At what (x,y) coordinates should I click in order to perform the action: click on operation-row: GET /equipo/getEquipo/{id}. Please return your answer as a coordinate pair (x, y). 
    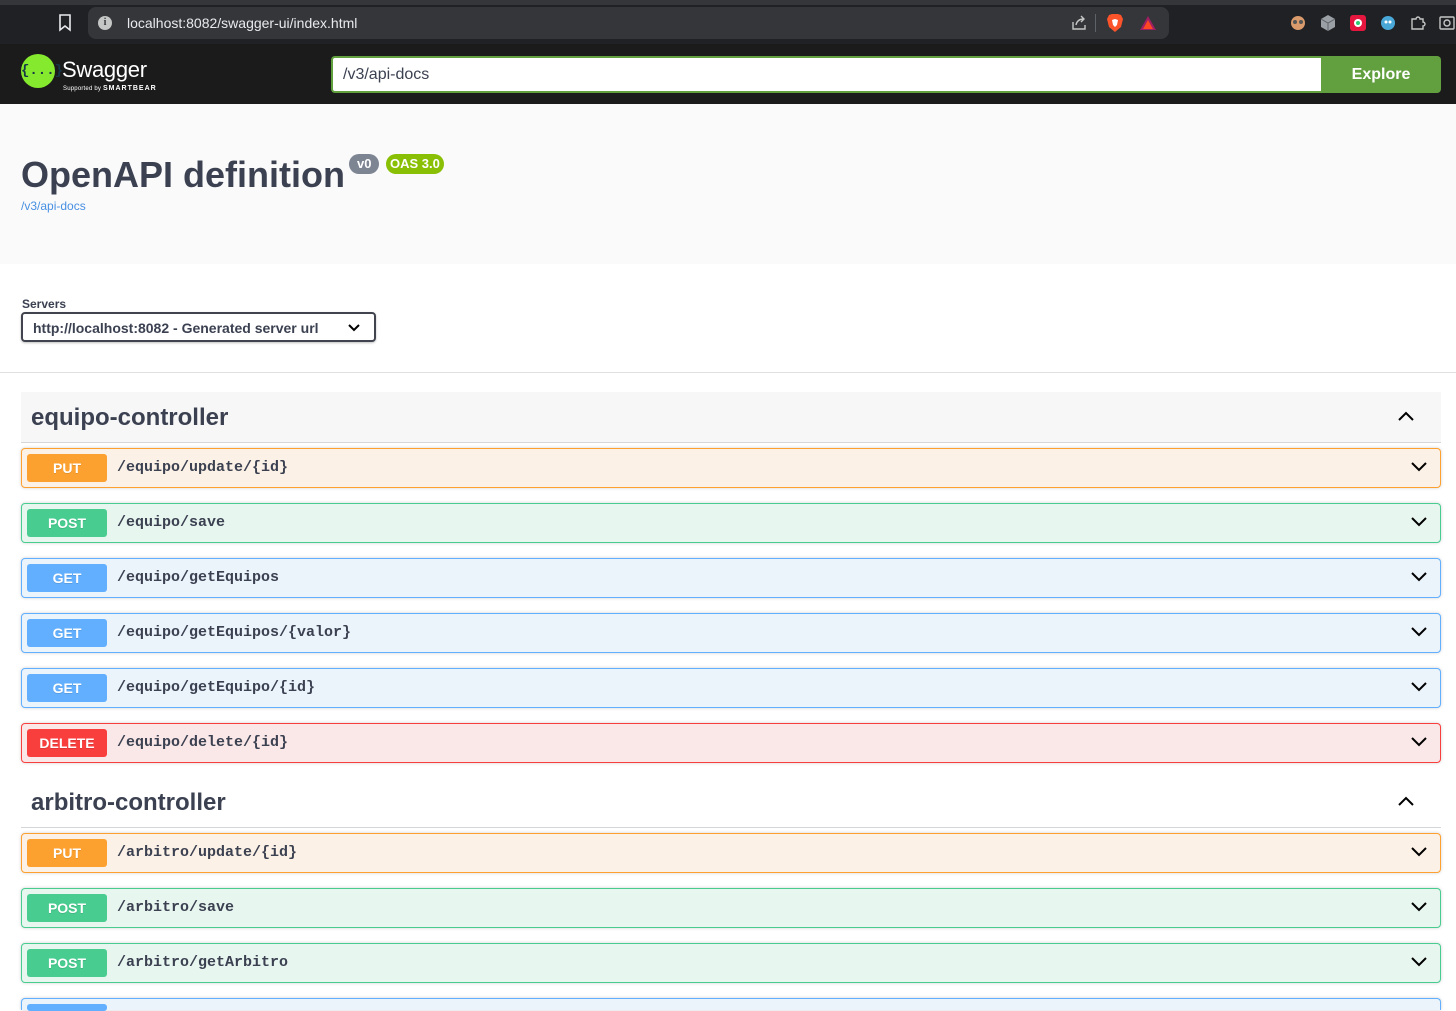
    Looking at the image, I should click on (731, 688).